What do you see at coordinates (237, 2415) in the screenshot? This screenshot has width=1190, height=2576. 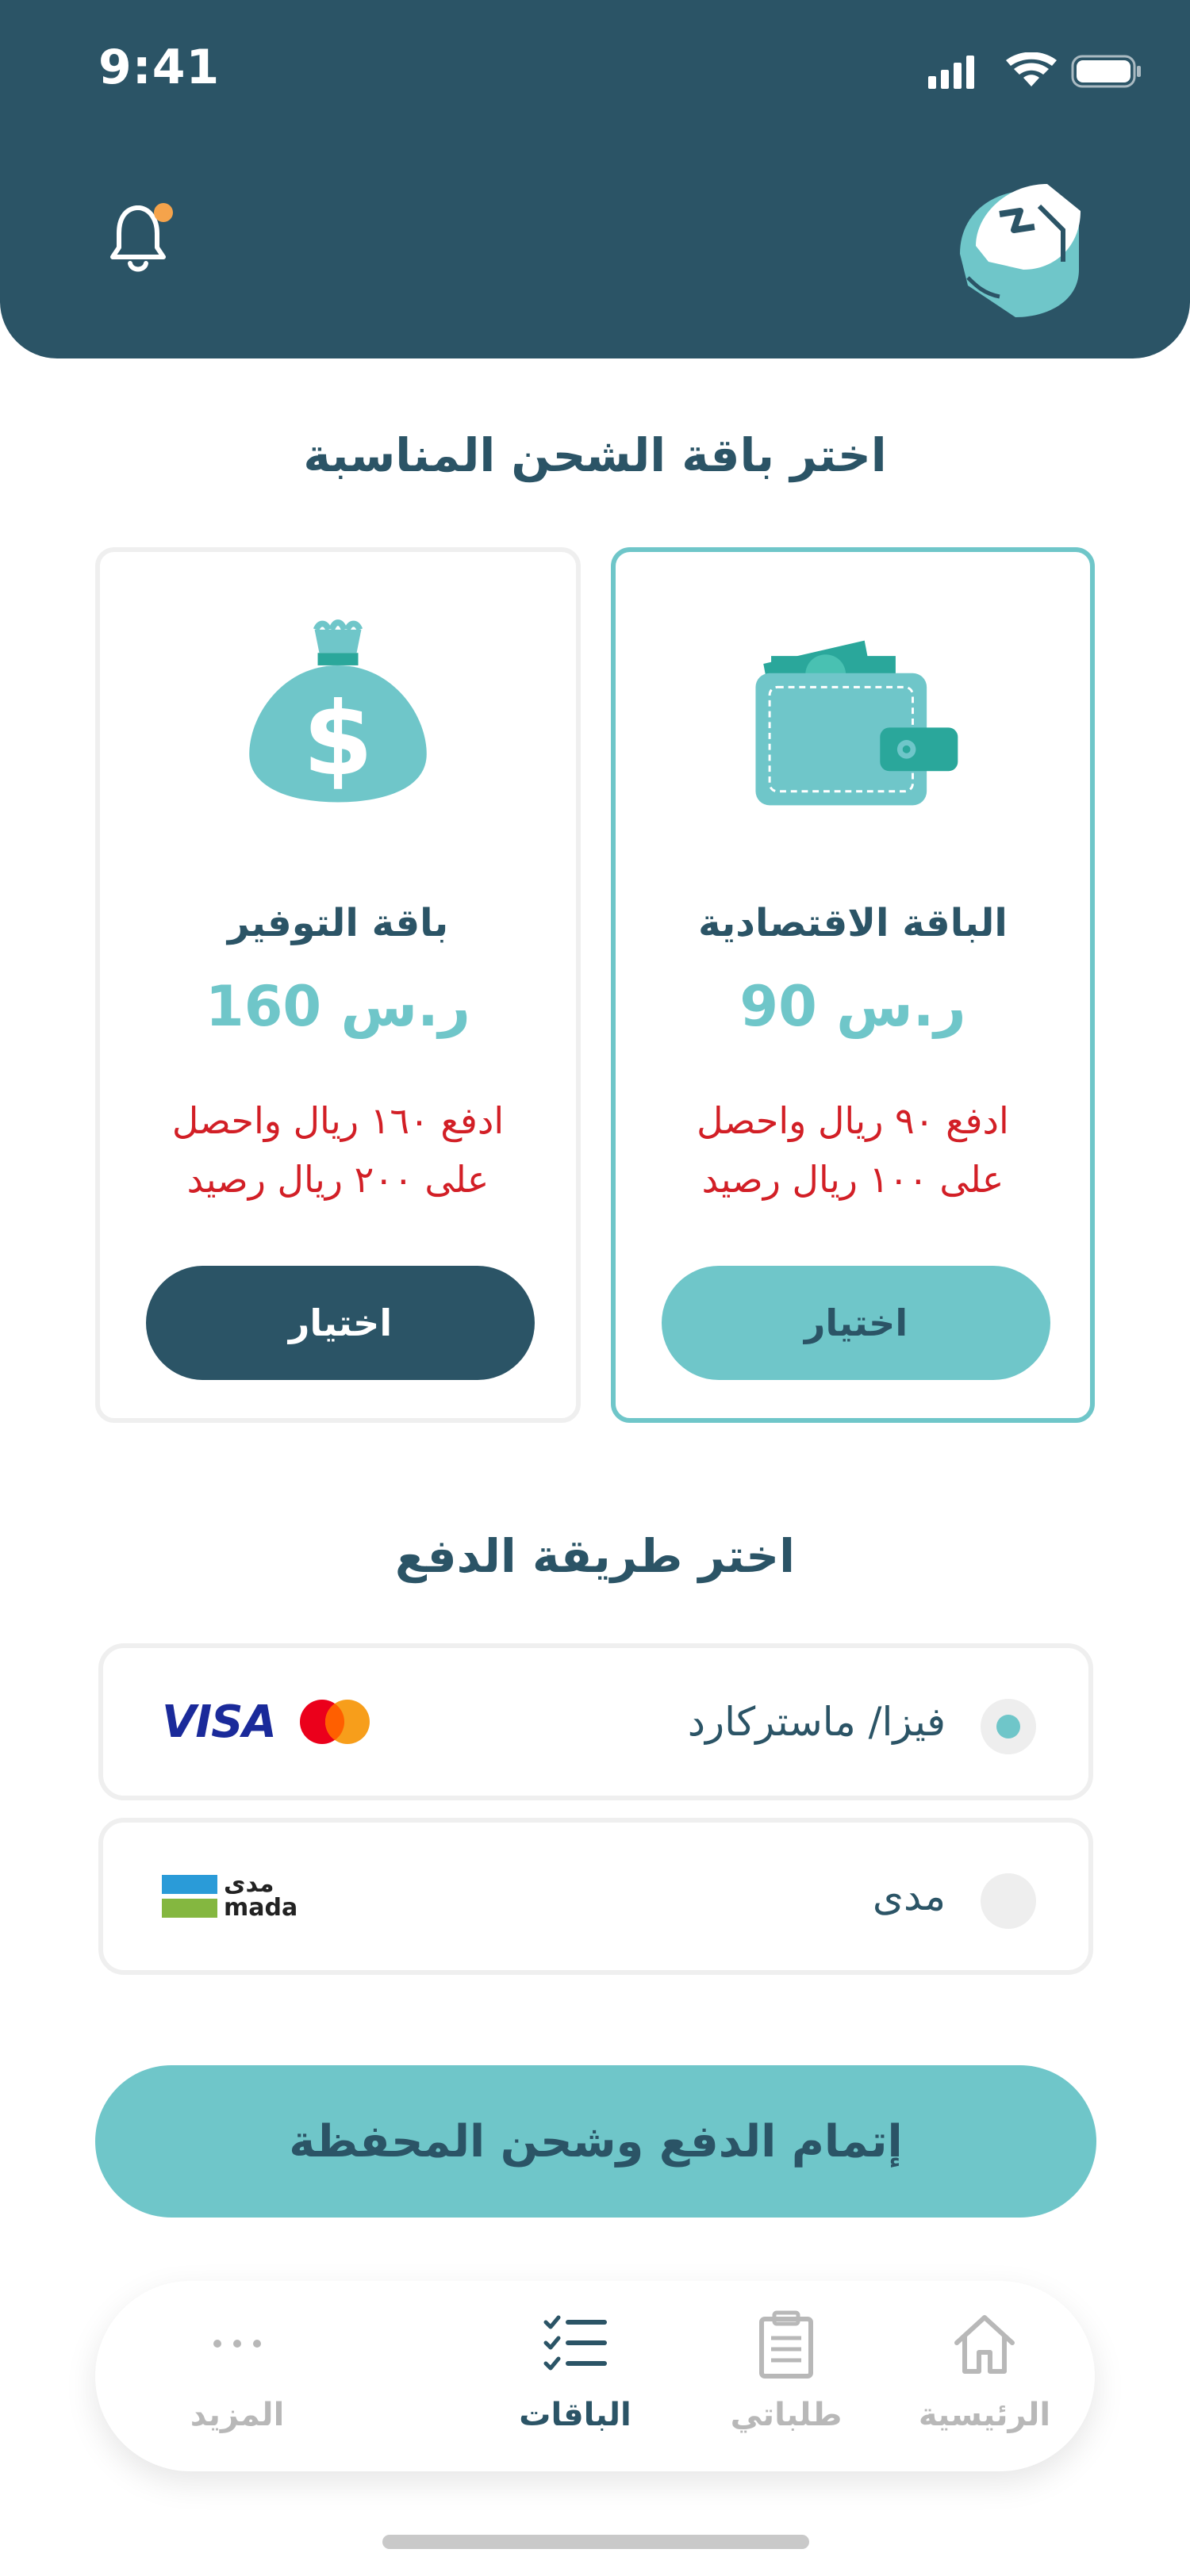 I see `nav-label: المزيد` at bounding box center [237, 2415].